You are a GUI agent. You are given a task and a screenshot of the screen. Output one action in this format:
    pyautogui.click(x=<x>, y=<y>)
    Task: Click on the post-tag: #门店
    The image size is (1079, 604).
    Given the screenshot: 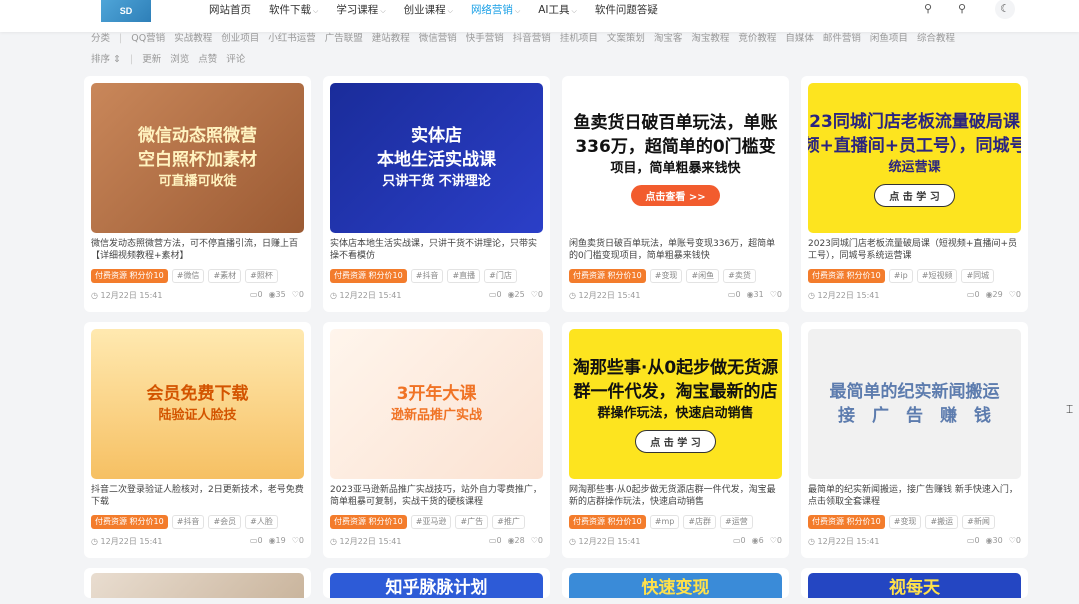 What is the action you would take?
    pyautogui.click(x=500, y=276)
    